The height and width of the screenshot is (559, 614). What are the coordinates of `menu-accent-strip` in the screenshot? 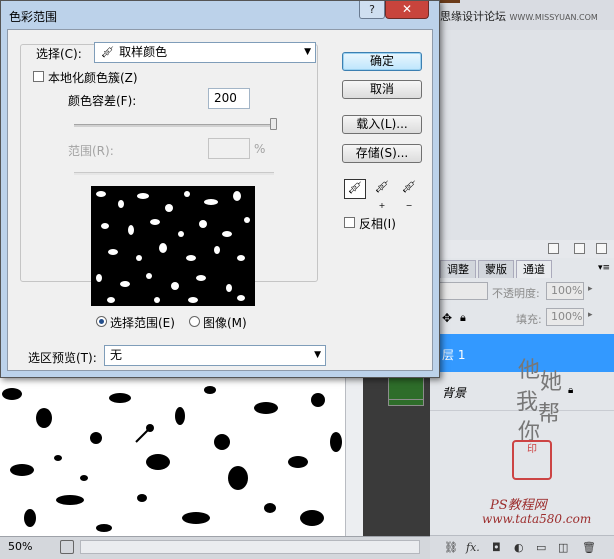 It's located at (450, 1).